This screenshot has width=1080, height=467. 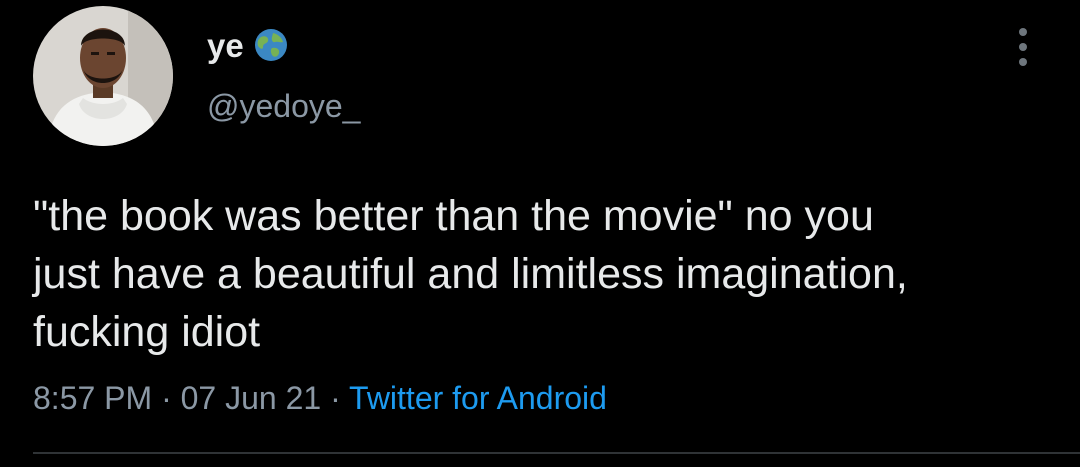 What do you see at coordinates (478, 398) in the screenshot?
I see `tweet-source-link: Twitter for Android` at bounding box center [478, 398].